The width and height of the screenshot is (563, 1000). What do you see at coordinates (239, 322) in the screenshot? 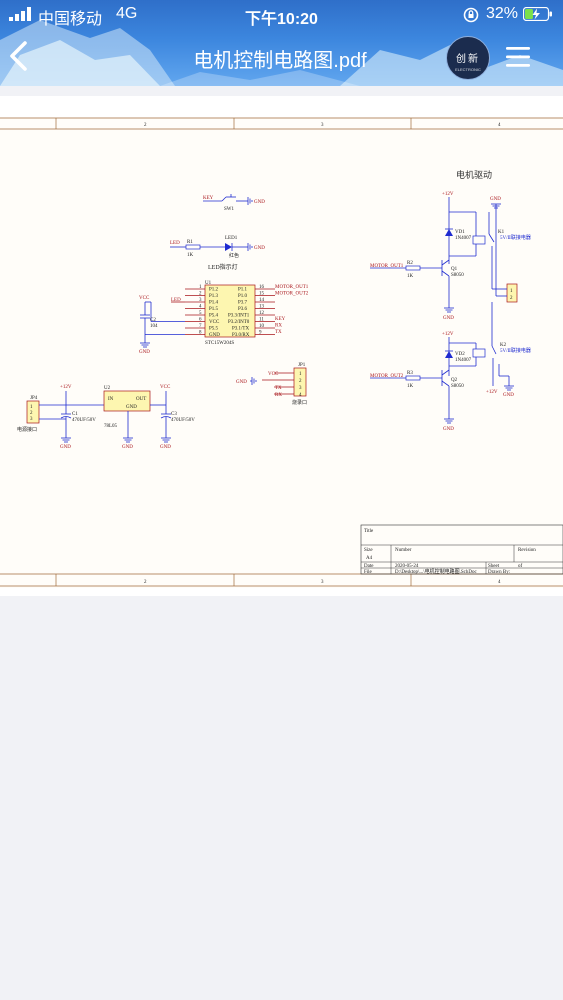
I see `pin-name: P3.2/INT0` at bounding box center [239, 322].